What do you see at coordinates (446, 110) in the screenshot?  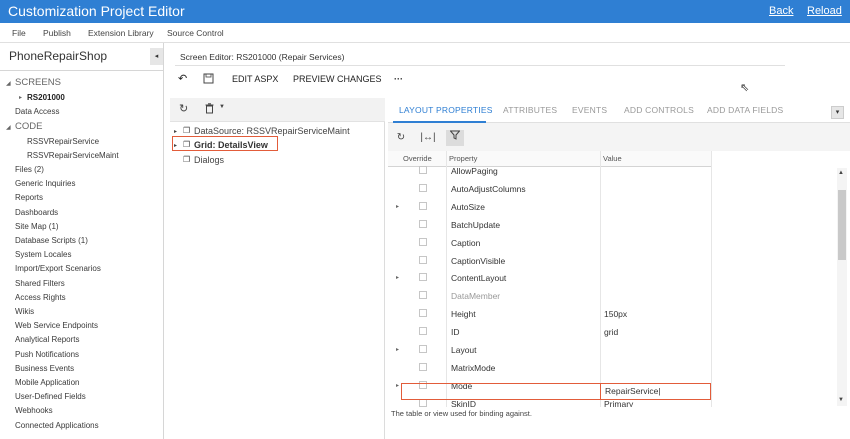 I see `tab-layout-properties: LAYOUT PROPERTIES` at bounding box center [446, 110].